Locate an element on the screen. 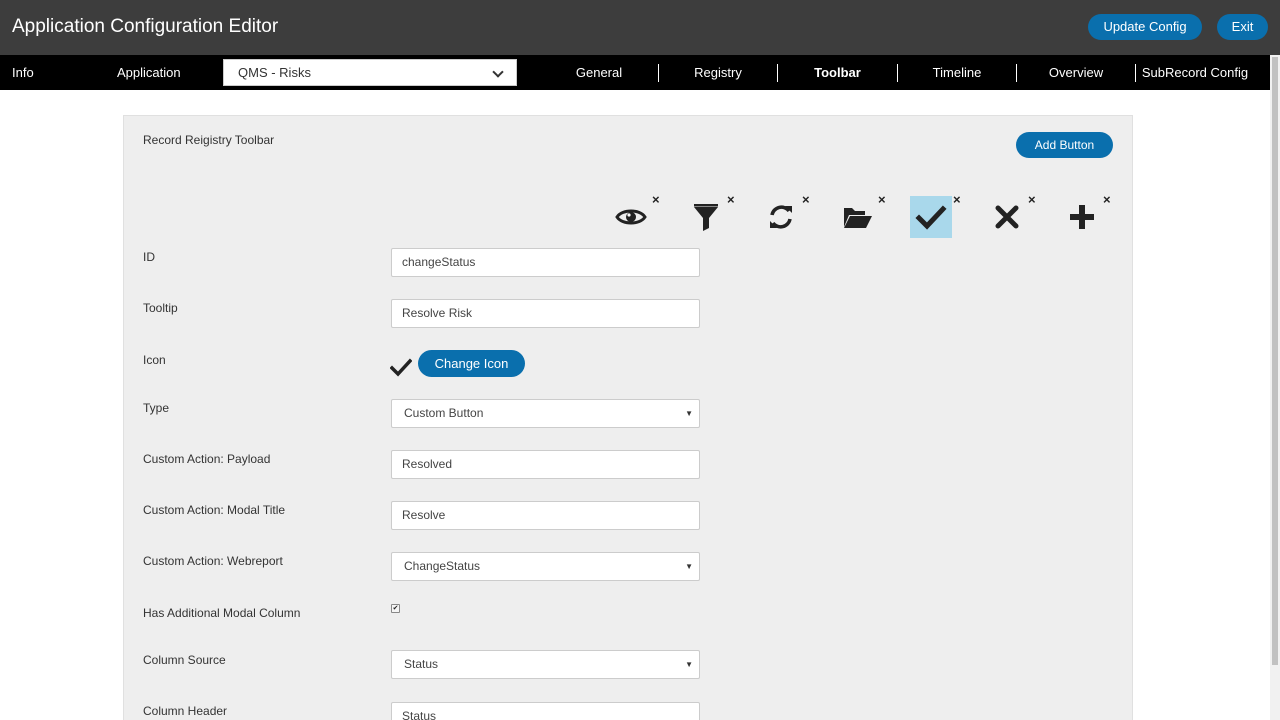 The image size is (1280, 720). tab-toolbar: Toolbar is located at coordinates (837, 72).